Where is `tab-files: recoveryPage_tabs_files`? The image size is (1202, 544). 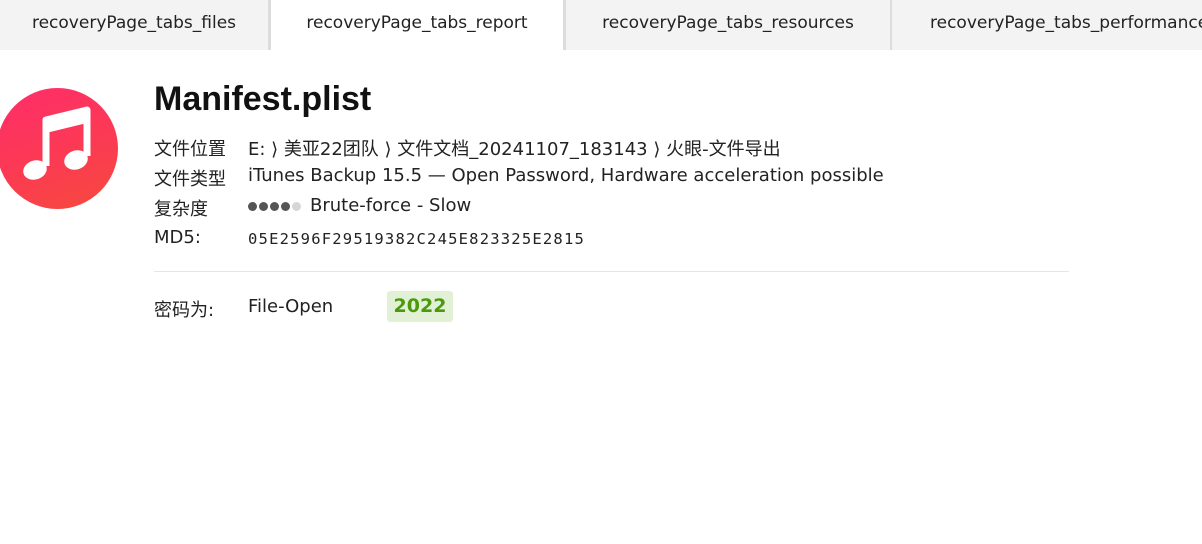 tab-files: recoveryPage_tabs_files is located at coordinates (134, 25).